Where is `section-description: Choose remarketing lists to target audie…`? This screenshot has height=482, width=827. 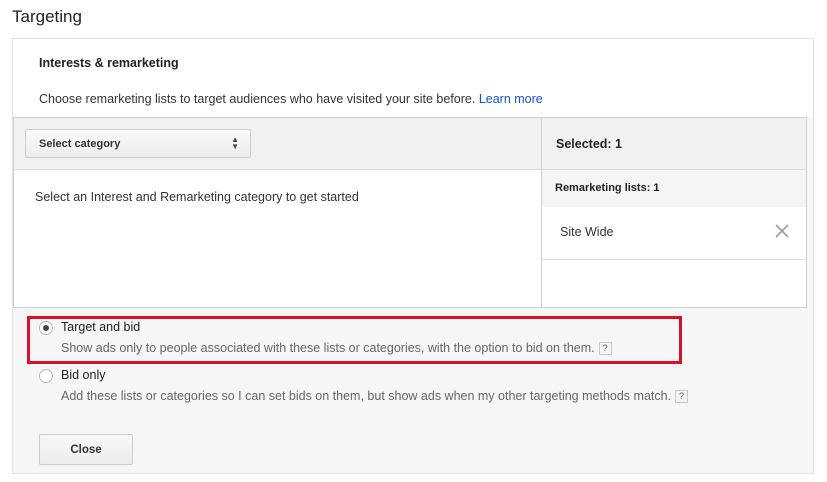 section-description: Choose remarketing lists to target audie… is located at coordinates (291, 99).